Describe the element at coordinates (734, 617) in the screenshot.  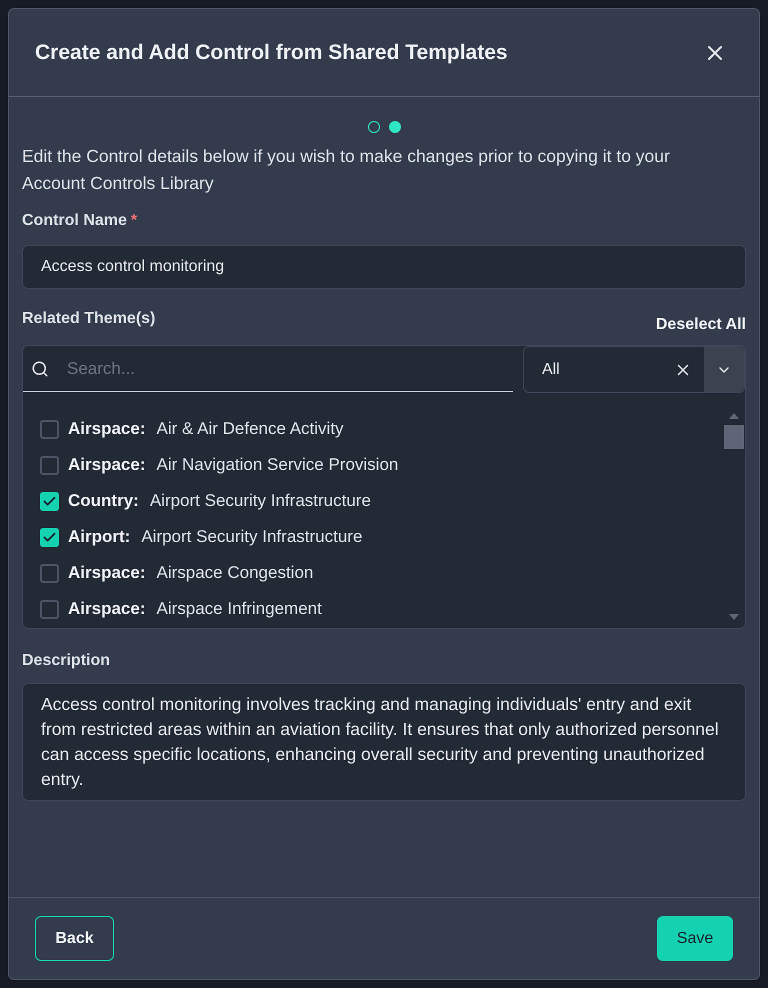
I see `scroll-down-icon` at that location.